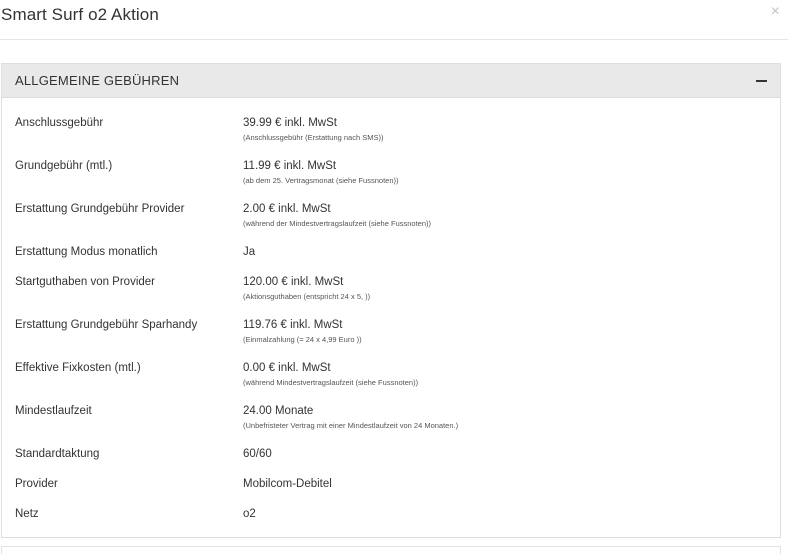  What do you see at coordinates (257, 454) in the screenshot?
I see `fee-value: 60/60` at bounding box center [257, 454].